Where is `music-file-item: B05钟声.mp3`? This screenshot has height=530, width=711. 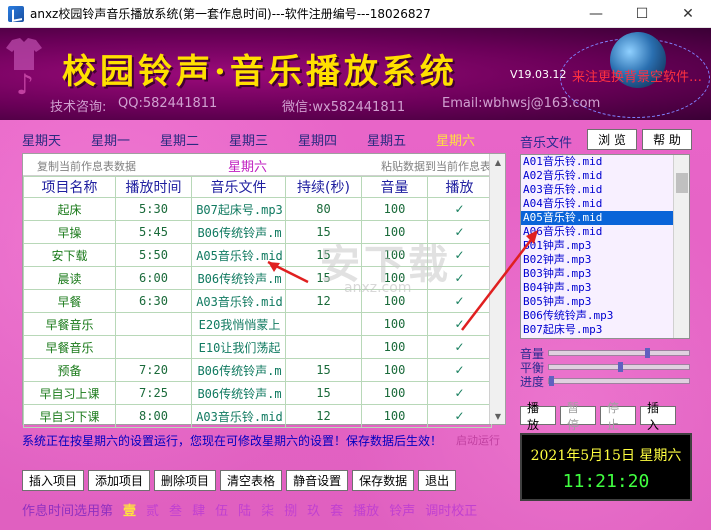
music-file-item: B05钟声.mp3 is located at coordinates (605, 302).